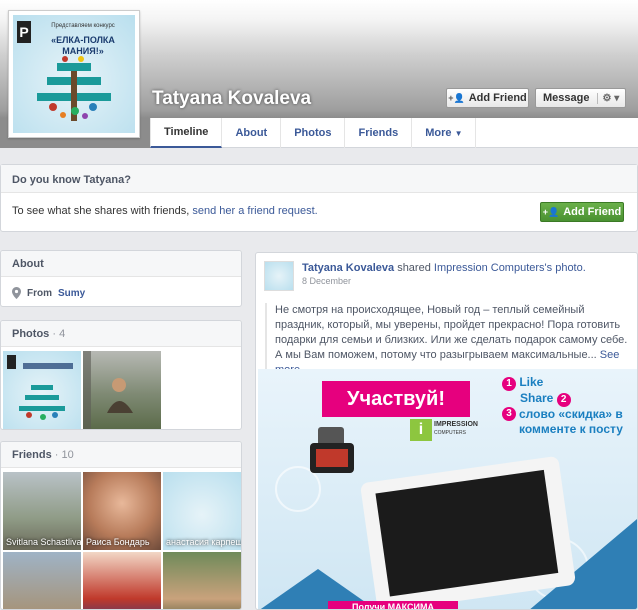 The height and width of the screenshot is (610, 638). What do you see at coordinates (565, 268) in the screenshot?
I see `post-object-link: 's photo.` at bounding box center [565, 268].